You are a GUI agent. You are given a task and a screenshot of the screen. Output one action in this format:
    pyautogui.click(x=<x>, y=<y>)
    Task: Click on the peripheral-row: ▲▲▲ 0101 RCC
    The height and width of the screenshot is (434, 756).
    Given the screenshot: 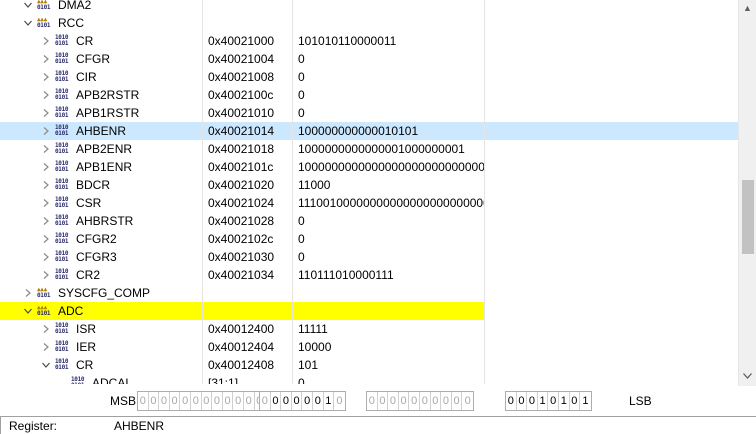 What is the action you would take?
    pyautogui.click(x=369, y=23)
    